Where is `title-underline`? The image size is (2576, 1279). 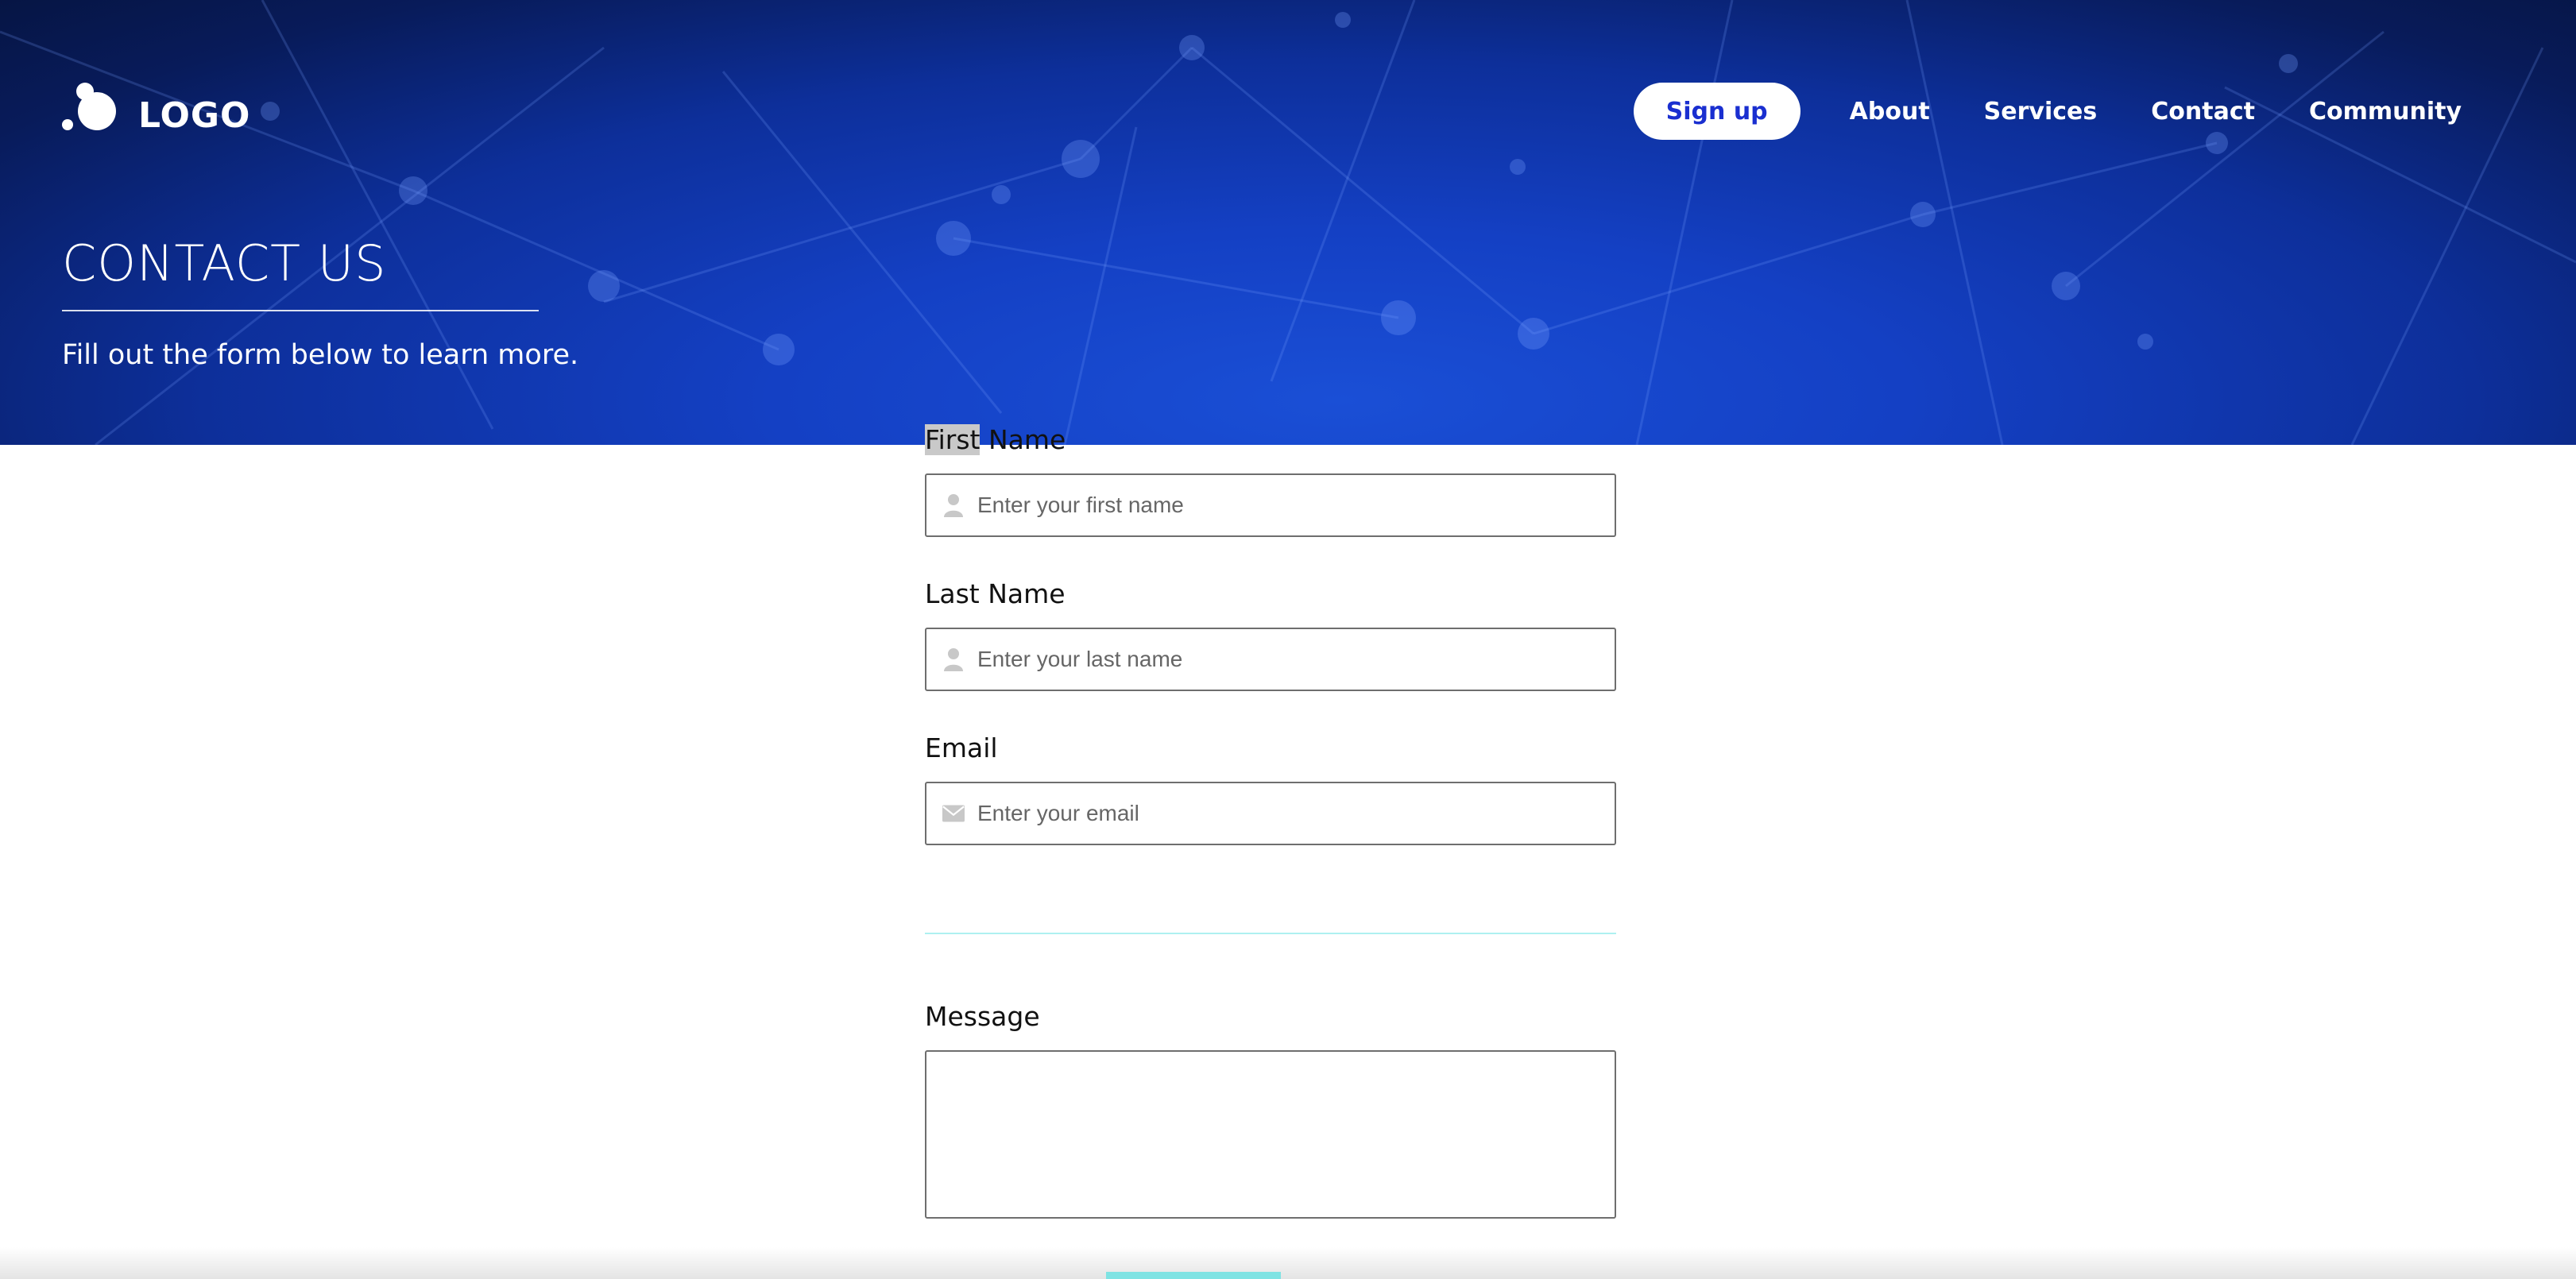 title-underline is located at coordinates (300, 310).